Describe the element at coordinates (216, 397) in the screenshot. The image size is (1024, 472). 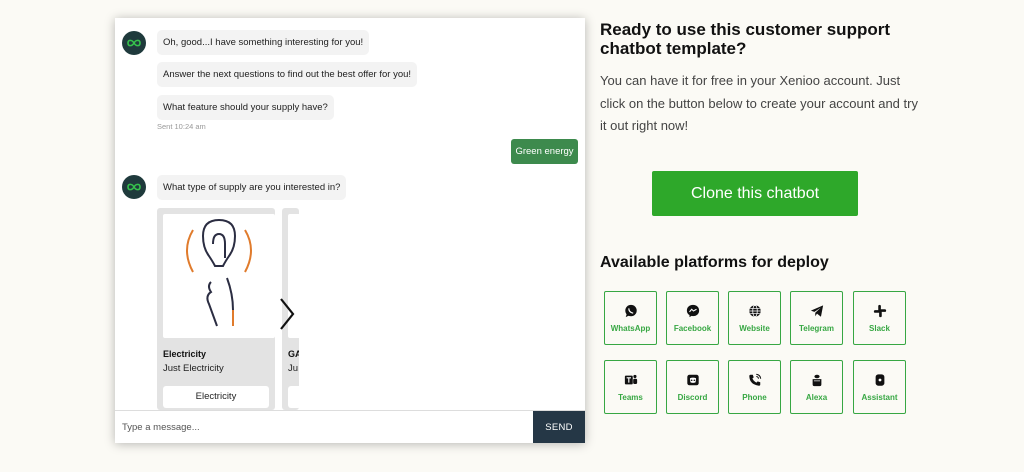
I see `card-option-button: Electricity` at that location.